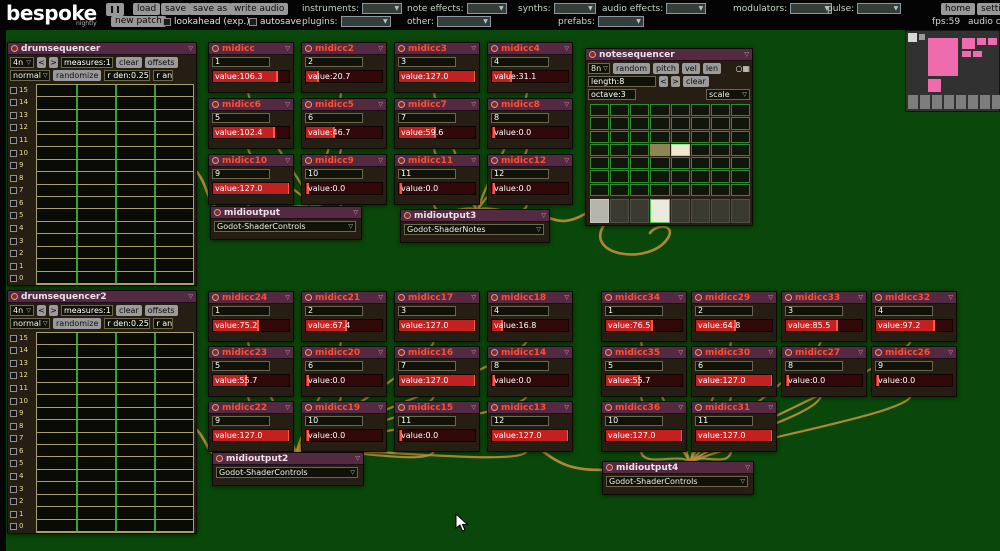  Describe the element at coordinates (437, 380) in the screenshot. I see `value-slider: value:127.0` at that location.